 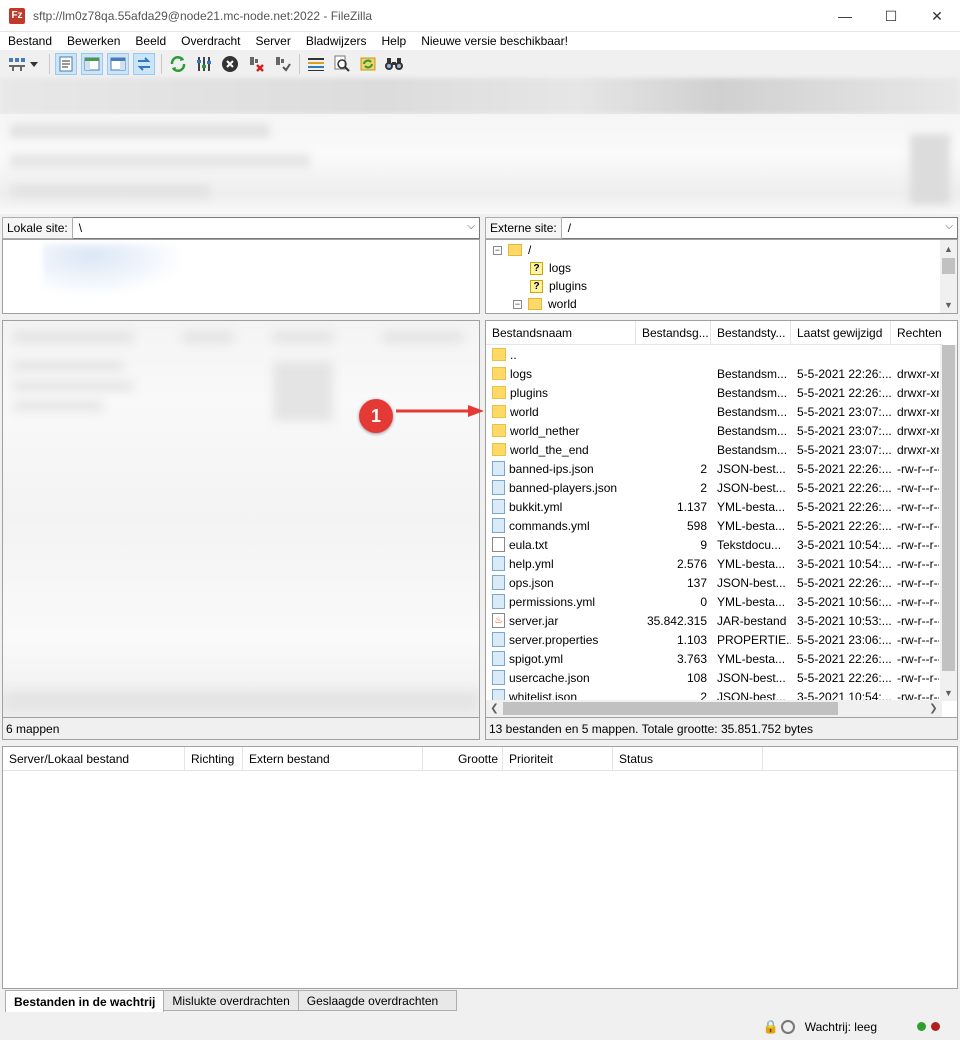 What do you see at coordinates (256, 64) in the screenshot?
I see `disconnect-icon` at bounding box center [256, 64].